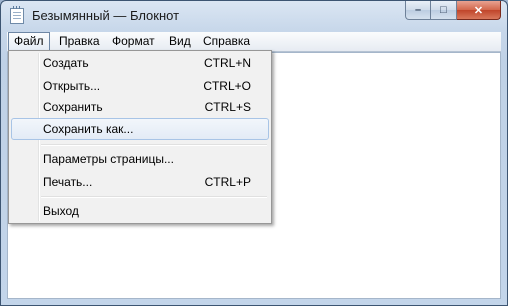 The image size is (508, 306). What do you see at coordinates (140, 86) in the screenshot?
I see `menu-item-open: Открыть... CTRL+O` at bounding box center [140, 86].